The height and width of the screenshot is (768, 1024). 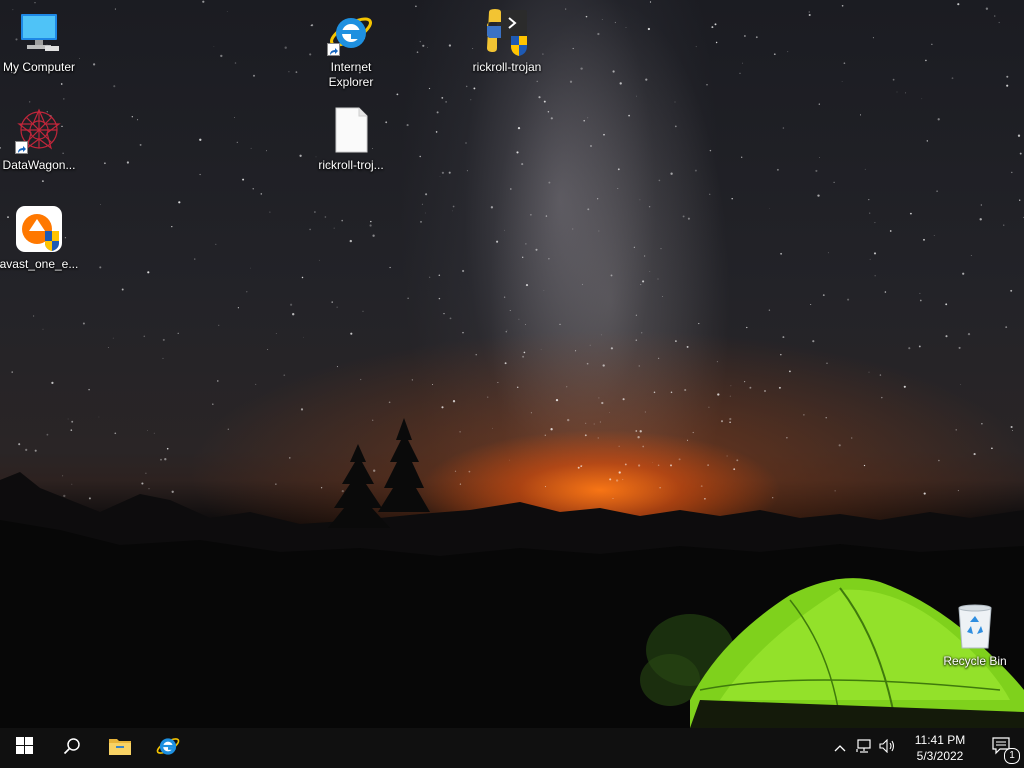 What do you see at coordinates (1002, 748) in the screenshot?
I see `action-center-button: 1` at bounding box center [1002, 748].